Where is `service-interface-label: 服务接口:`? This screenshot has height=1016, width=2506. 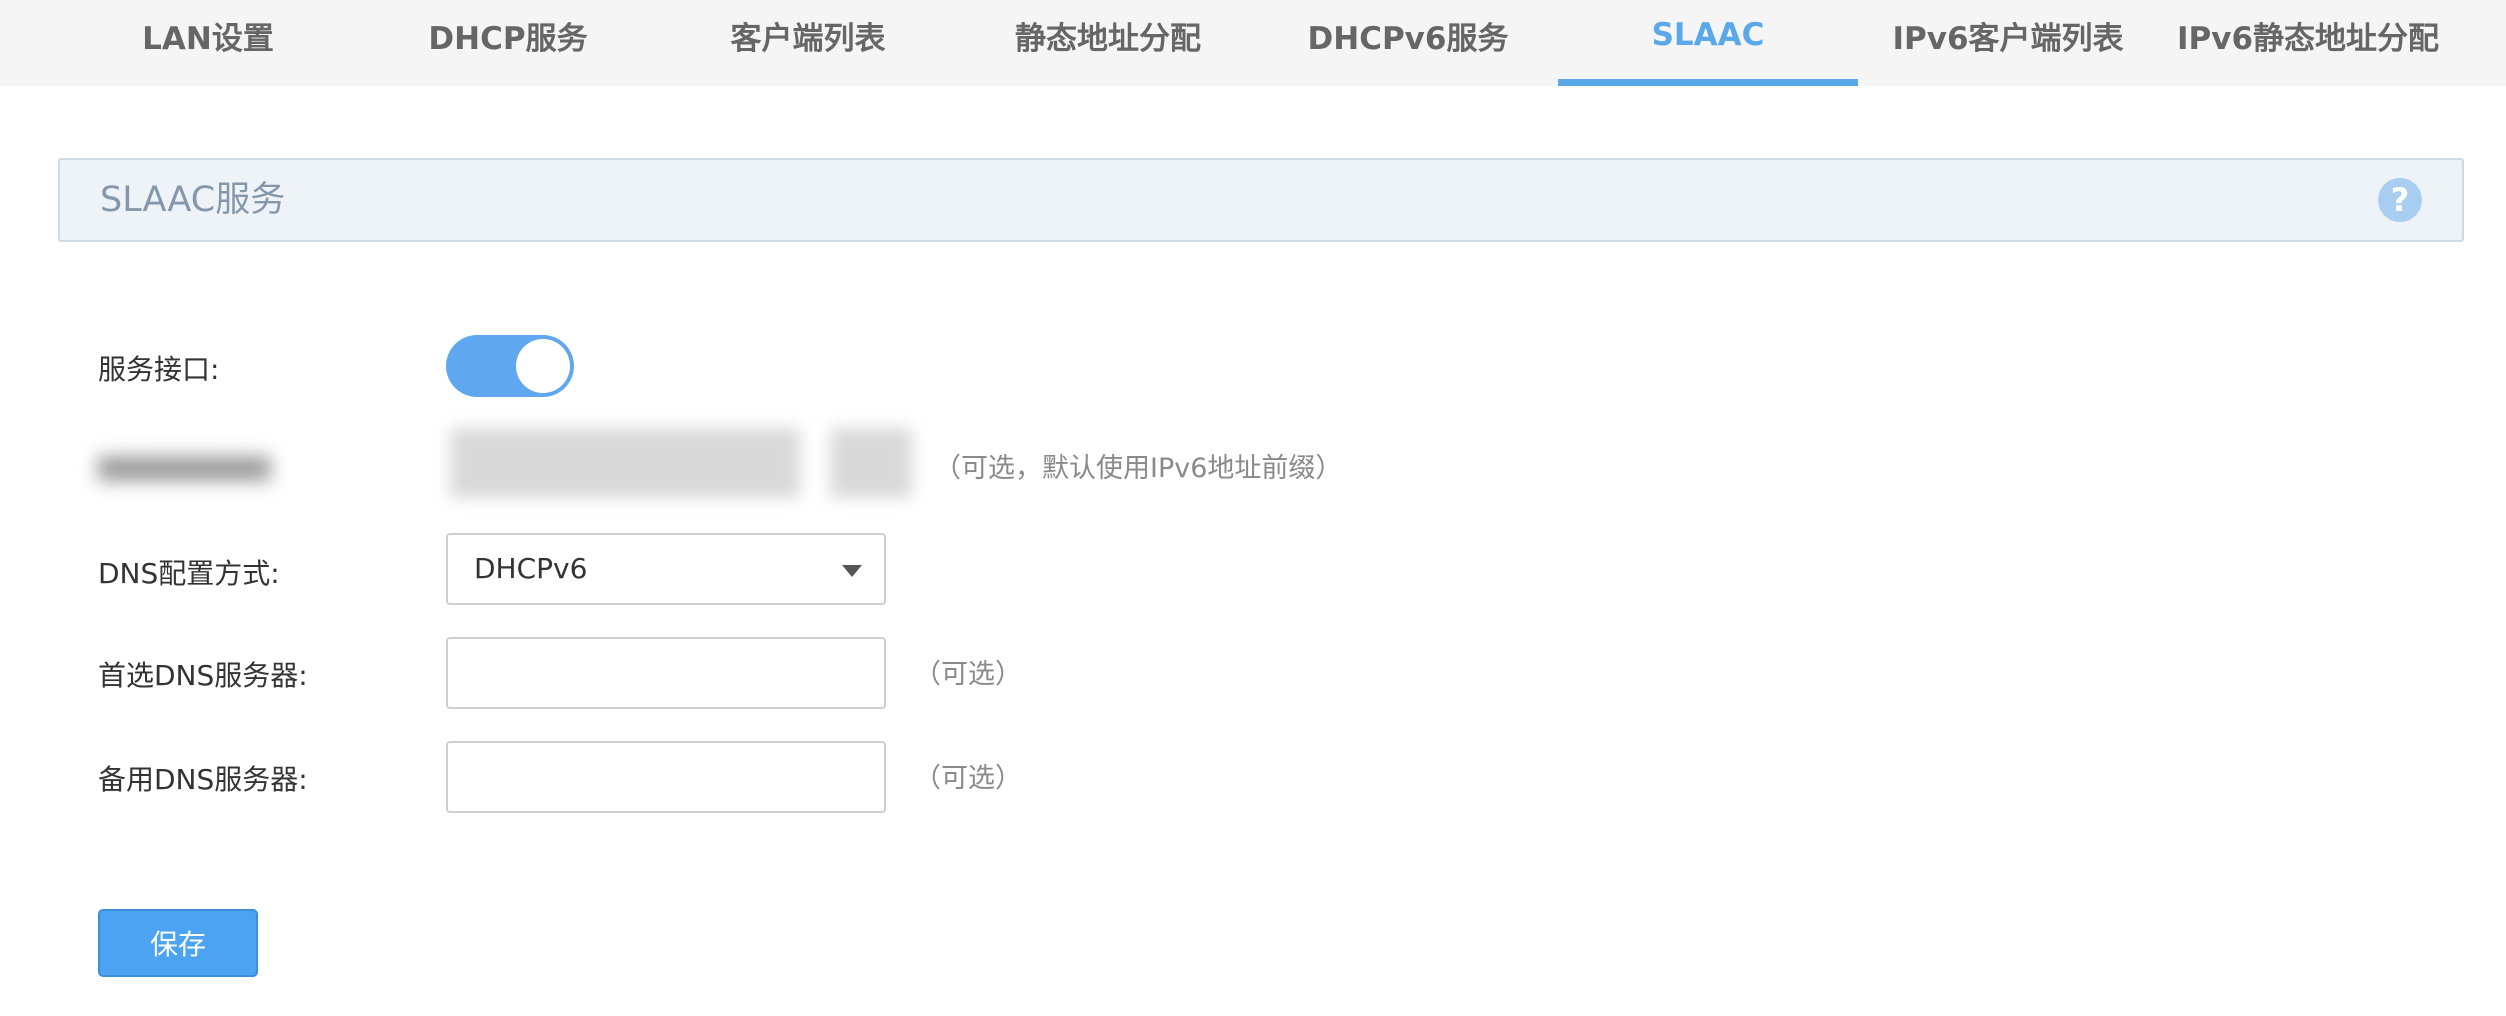
service-interface-label: 服务接口: is located at coordinates (159, 369).